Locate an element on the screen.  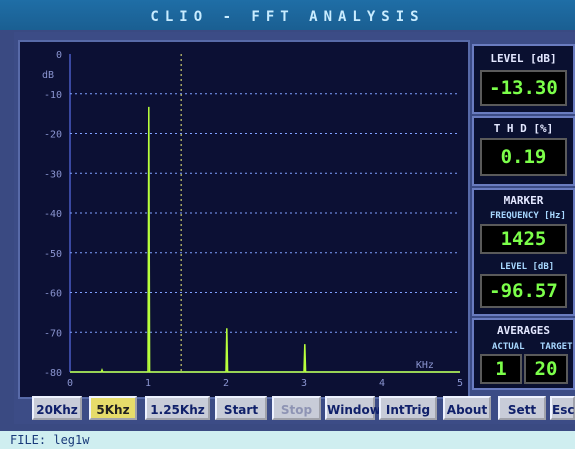
y-tick-label: -60 is located at coordinates (53, 294).